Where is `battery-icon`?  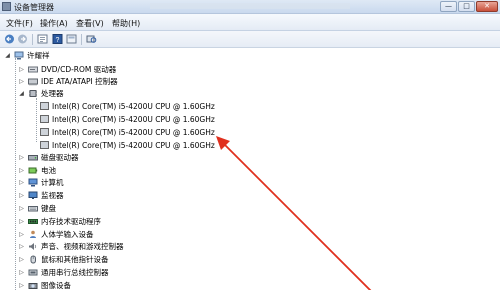
battery-icon is located at coordinates (33, 170).